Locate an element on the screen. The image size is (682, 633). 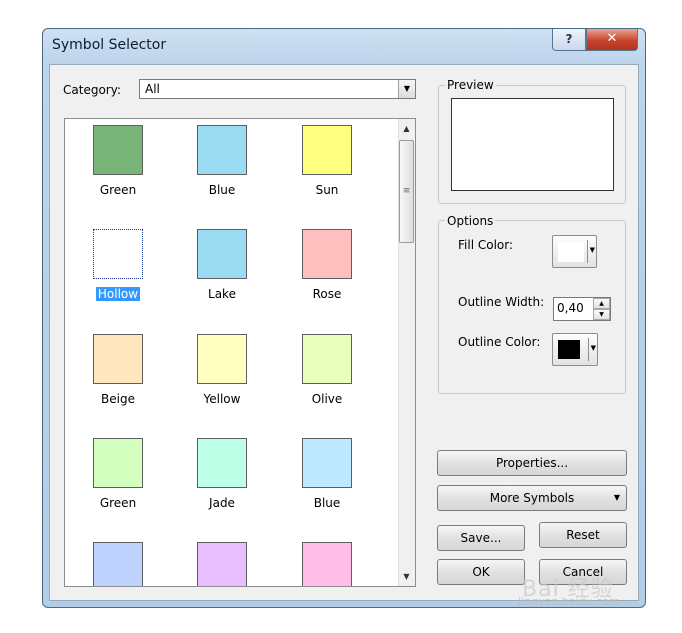
symbol-label: Sun is located at coordinates (327, 190).